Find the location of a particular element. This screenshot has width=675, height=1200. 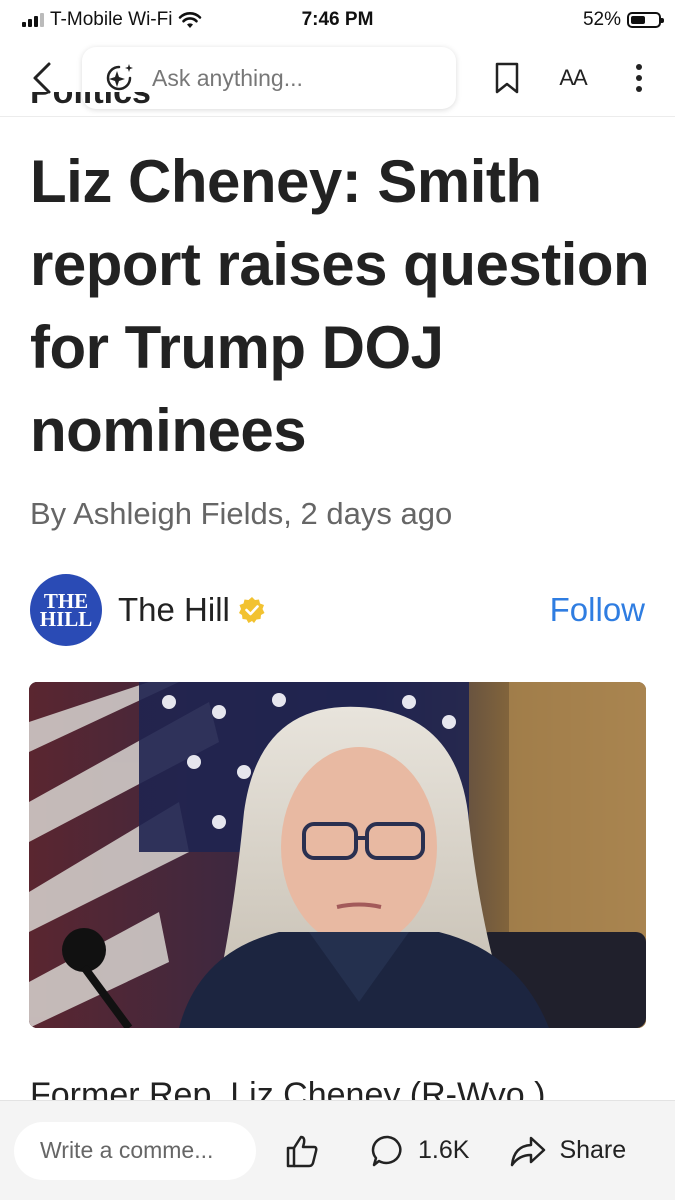

follow-button: Follow is located at coordinates (597, 610).